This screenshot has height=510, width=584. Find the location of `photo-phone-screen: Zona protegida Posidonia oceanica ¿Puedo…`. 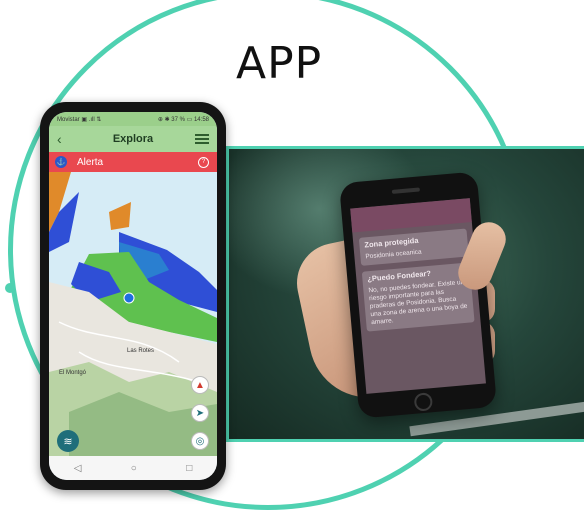

photo-phone-screen: Zona protegida Posidonia oceanica ¿Puedo… is located at coordinates (418, 296).